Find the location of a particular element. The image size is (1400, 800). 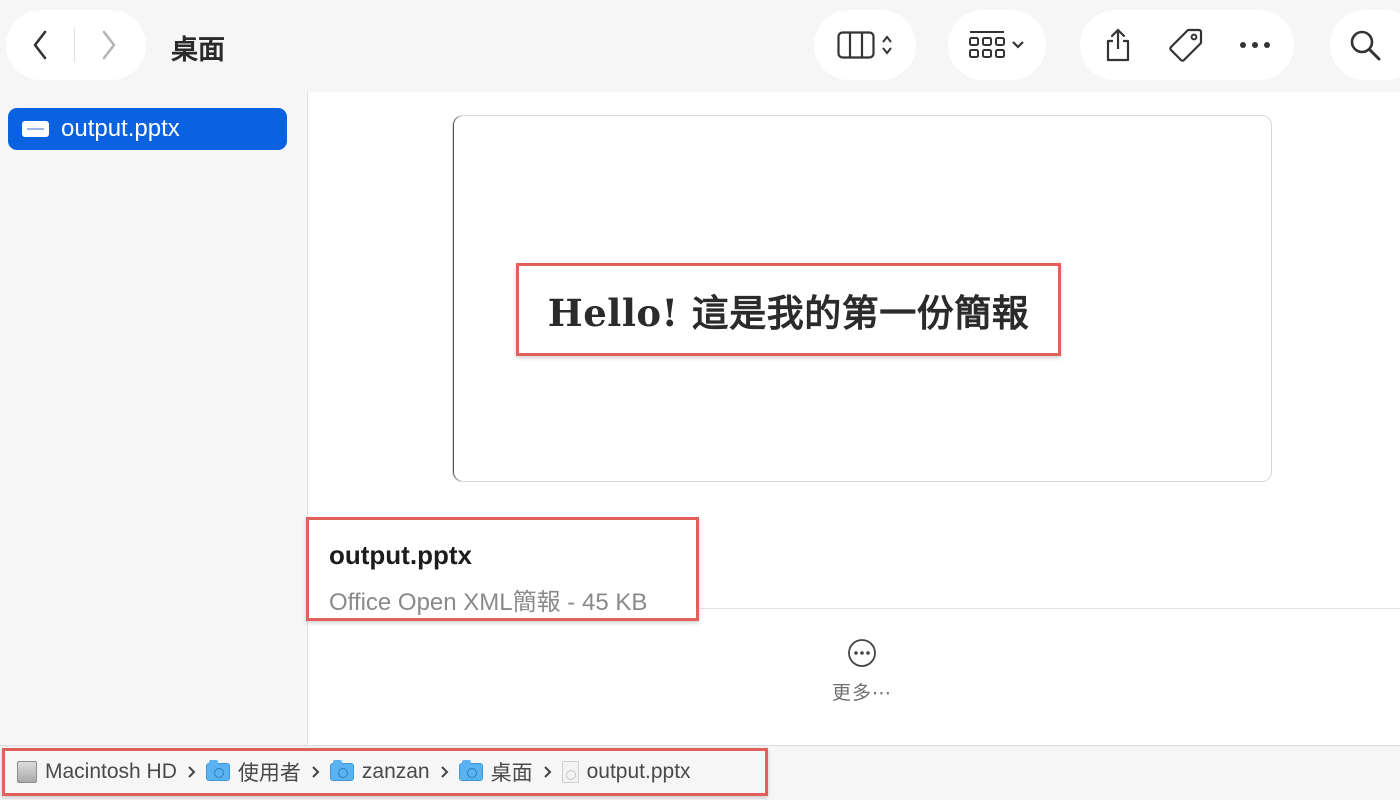

path-crumb-macintosh-hd: Macintosh HD is located at coordinates (97, 772).